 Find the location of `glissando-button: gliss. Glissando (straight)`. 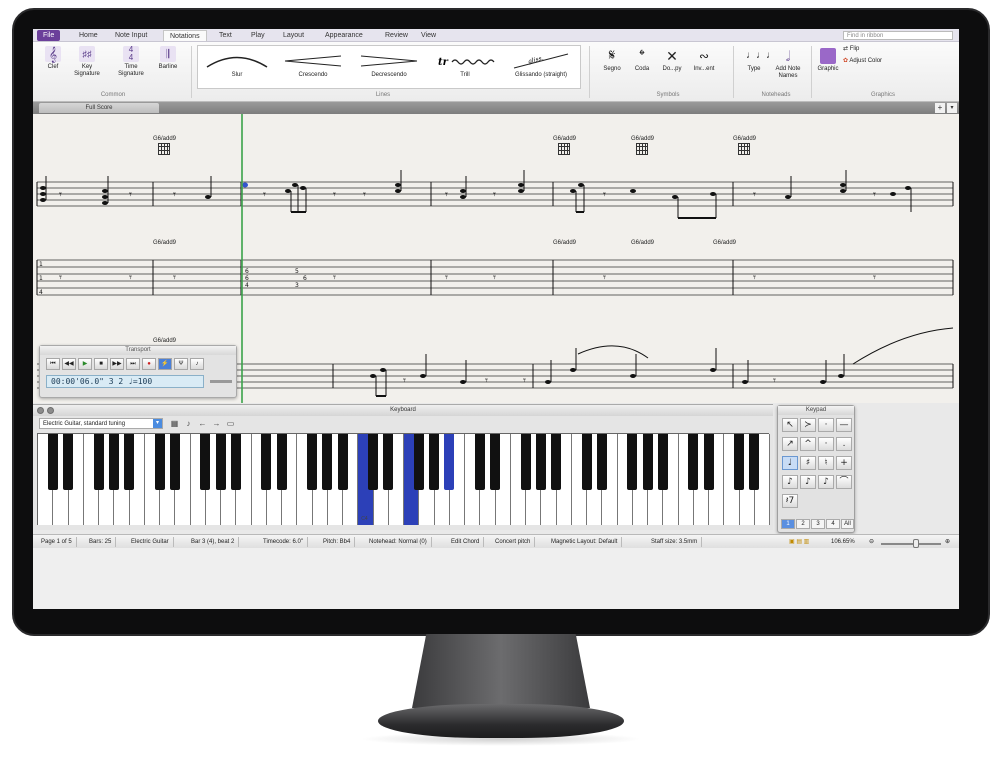

glissando-button: gliss. Glissando (straight) is located at coordinates (541, 68).